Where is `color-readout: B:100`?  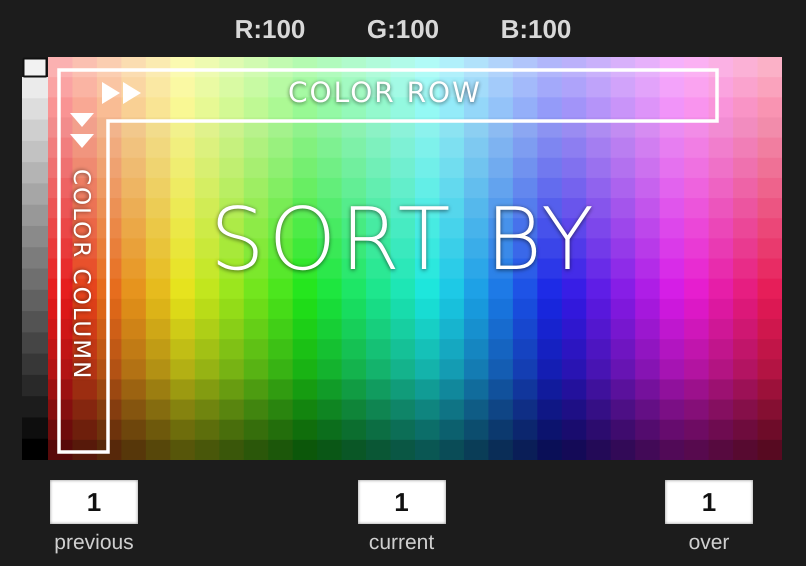 color-readout: B:100 is located at coordinates (536, 29).